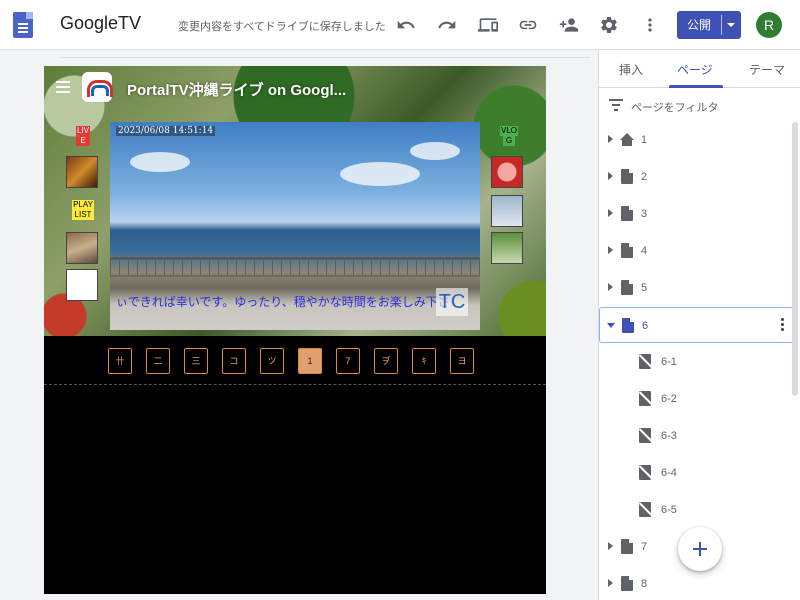 The height and width of the screenshot is (600, 800). Describe the element at coordinates (675, 108) in the screenshot. I see `filter-placeholder: ページをフィルタ` at that location.